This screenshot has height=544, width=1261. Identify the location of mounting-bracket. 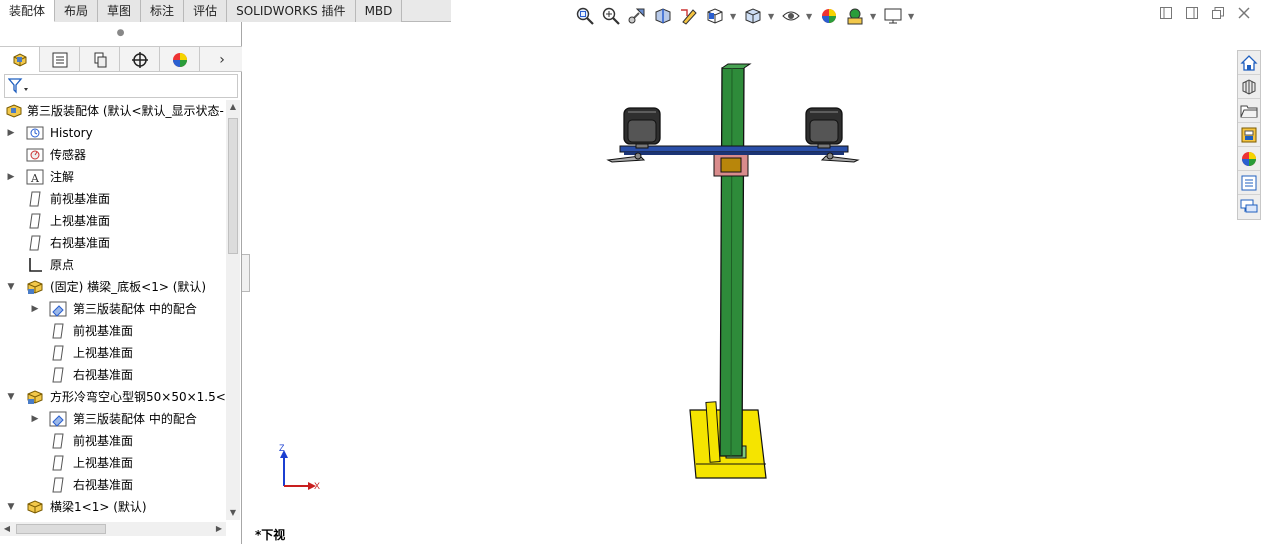
(731, 165).